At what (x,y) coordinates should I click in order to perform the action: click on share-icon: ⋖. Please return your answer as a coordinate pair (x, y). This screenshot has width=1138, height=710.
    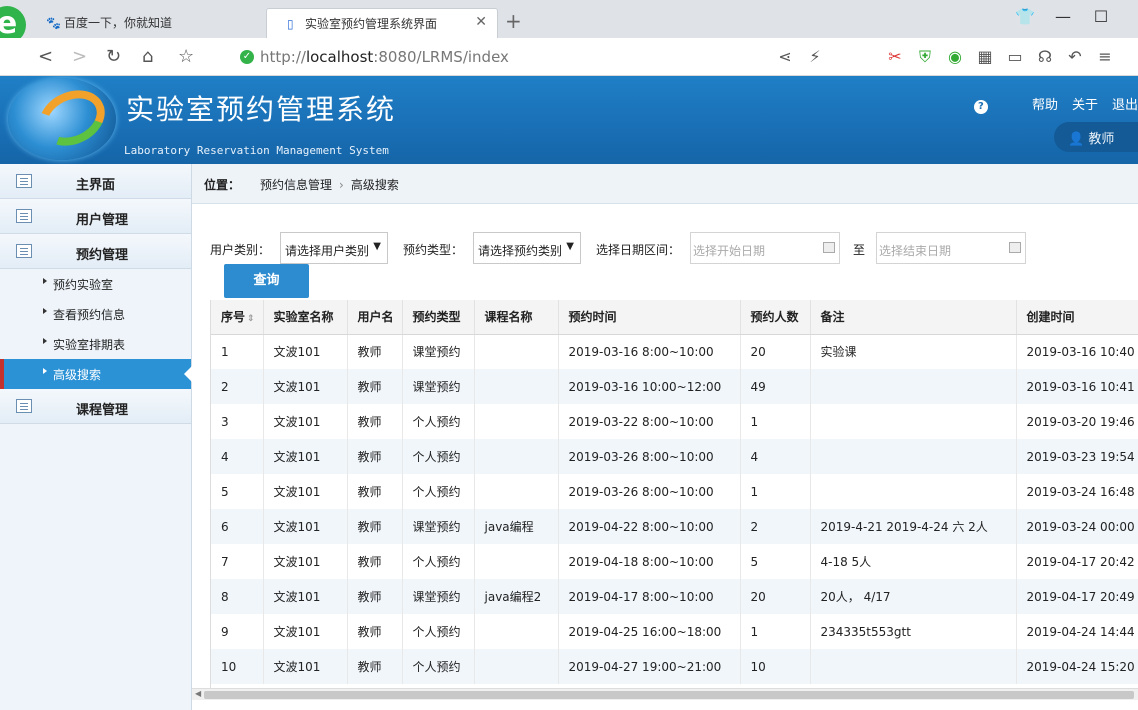
    Looking at the image, I should click on (785, 56).